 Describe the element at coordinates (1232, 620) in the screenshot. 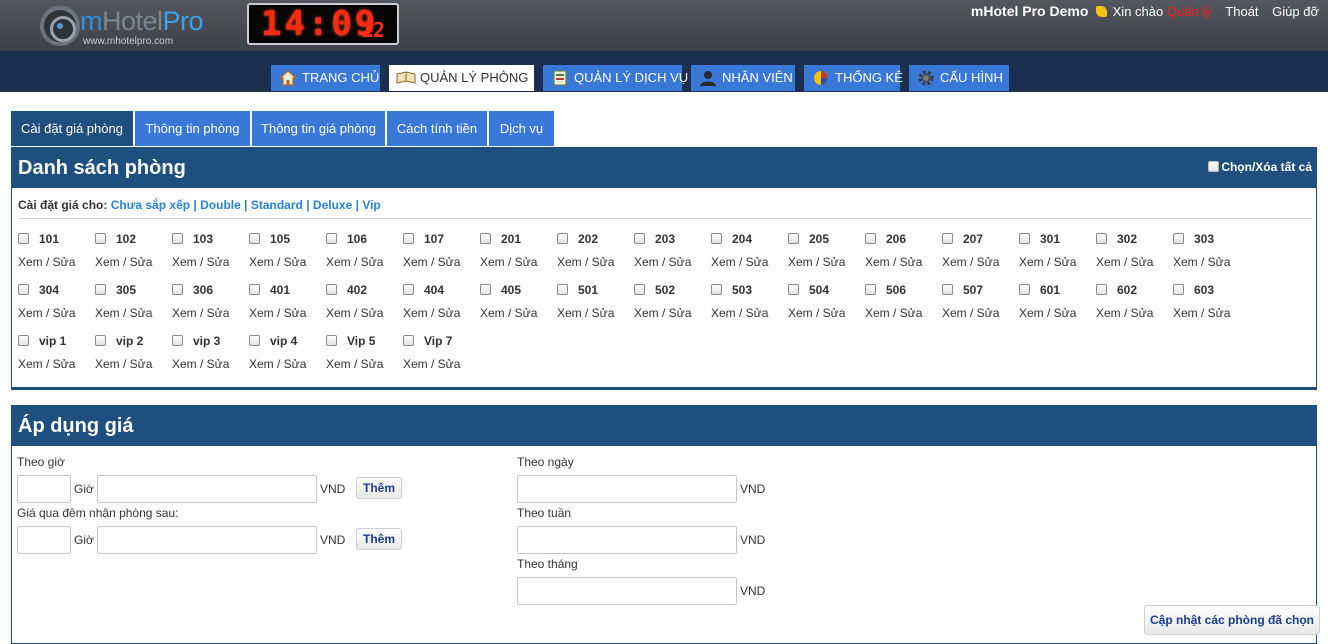

I see `update-selected-rooms-button: Cập nhật các phòng đã chọn` at that location.